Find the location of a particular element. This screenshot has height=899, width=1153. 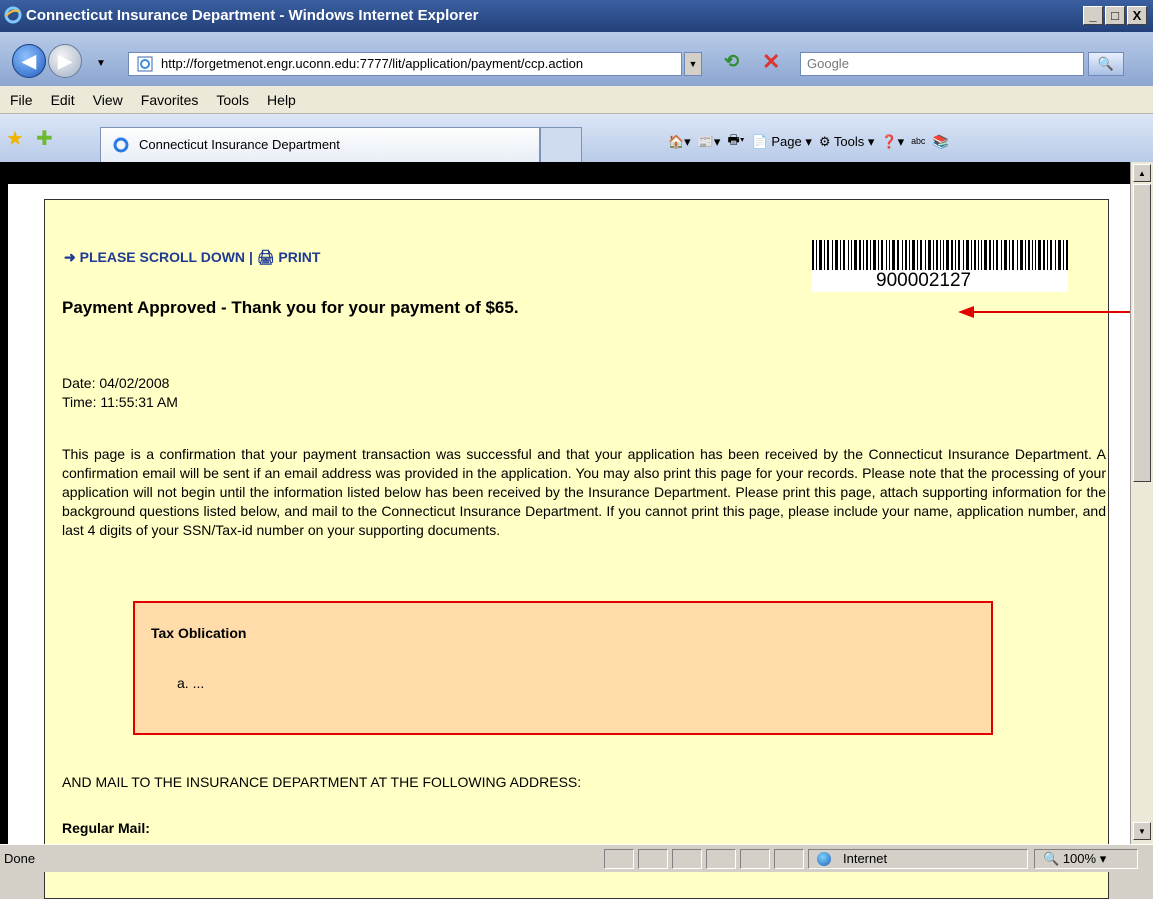

menu-help: Help is located at coordinates (281, 100).